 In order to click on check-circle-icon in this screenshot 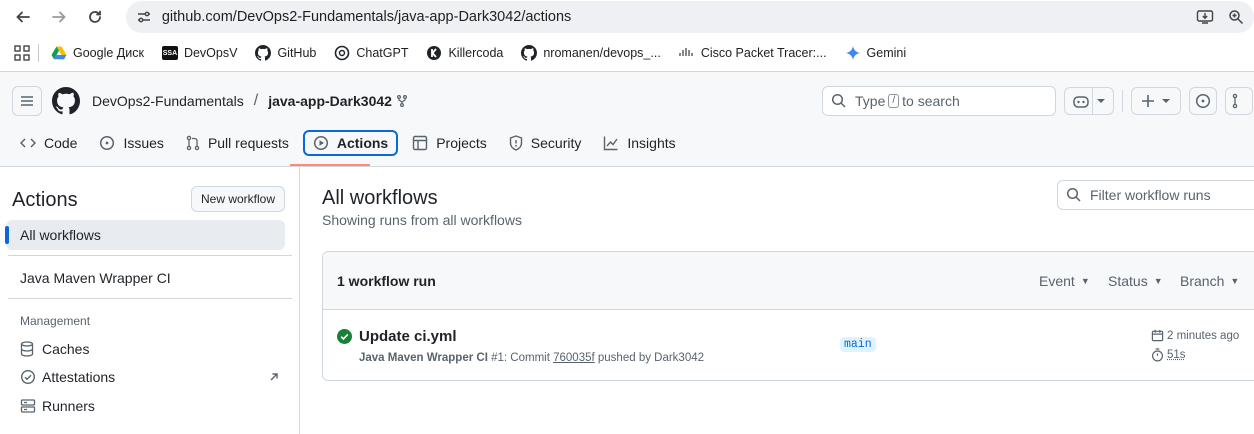, I will do `click(28, 377)`.